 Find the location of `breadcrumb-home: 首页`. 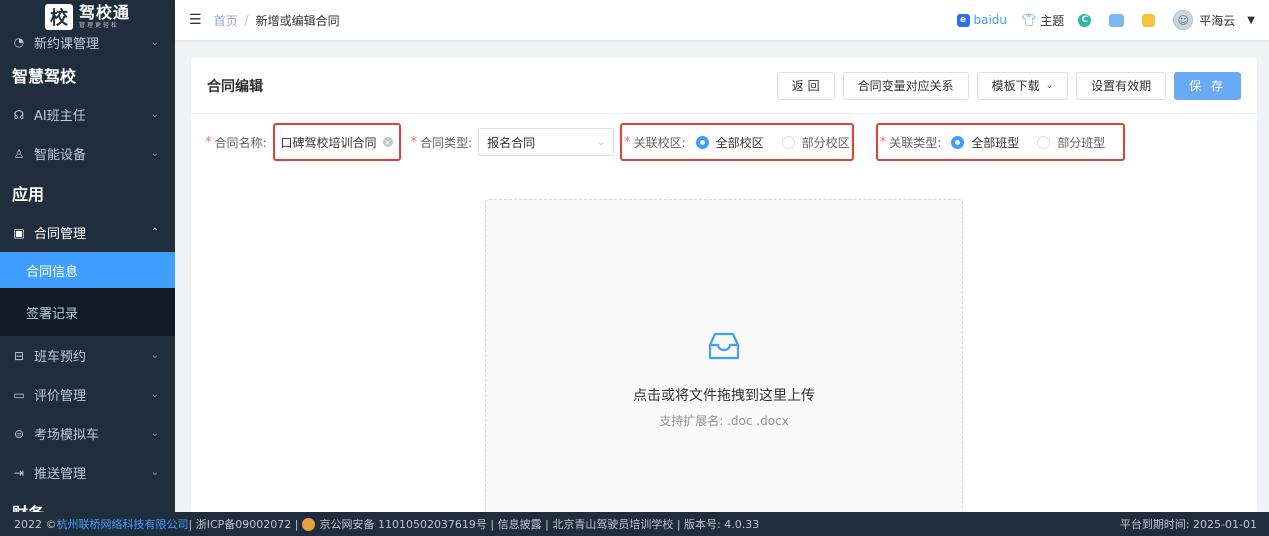

breadcrumb-home: 首页 is located at coordinates (226, 20).